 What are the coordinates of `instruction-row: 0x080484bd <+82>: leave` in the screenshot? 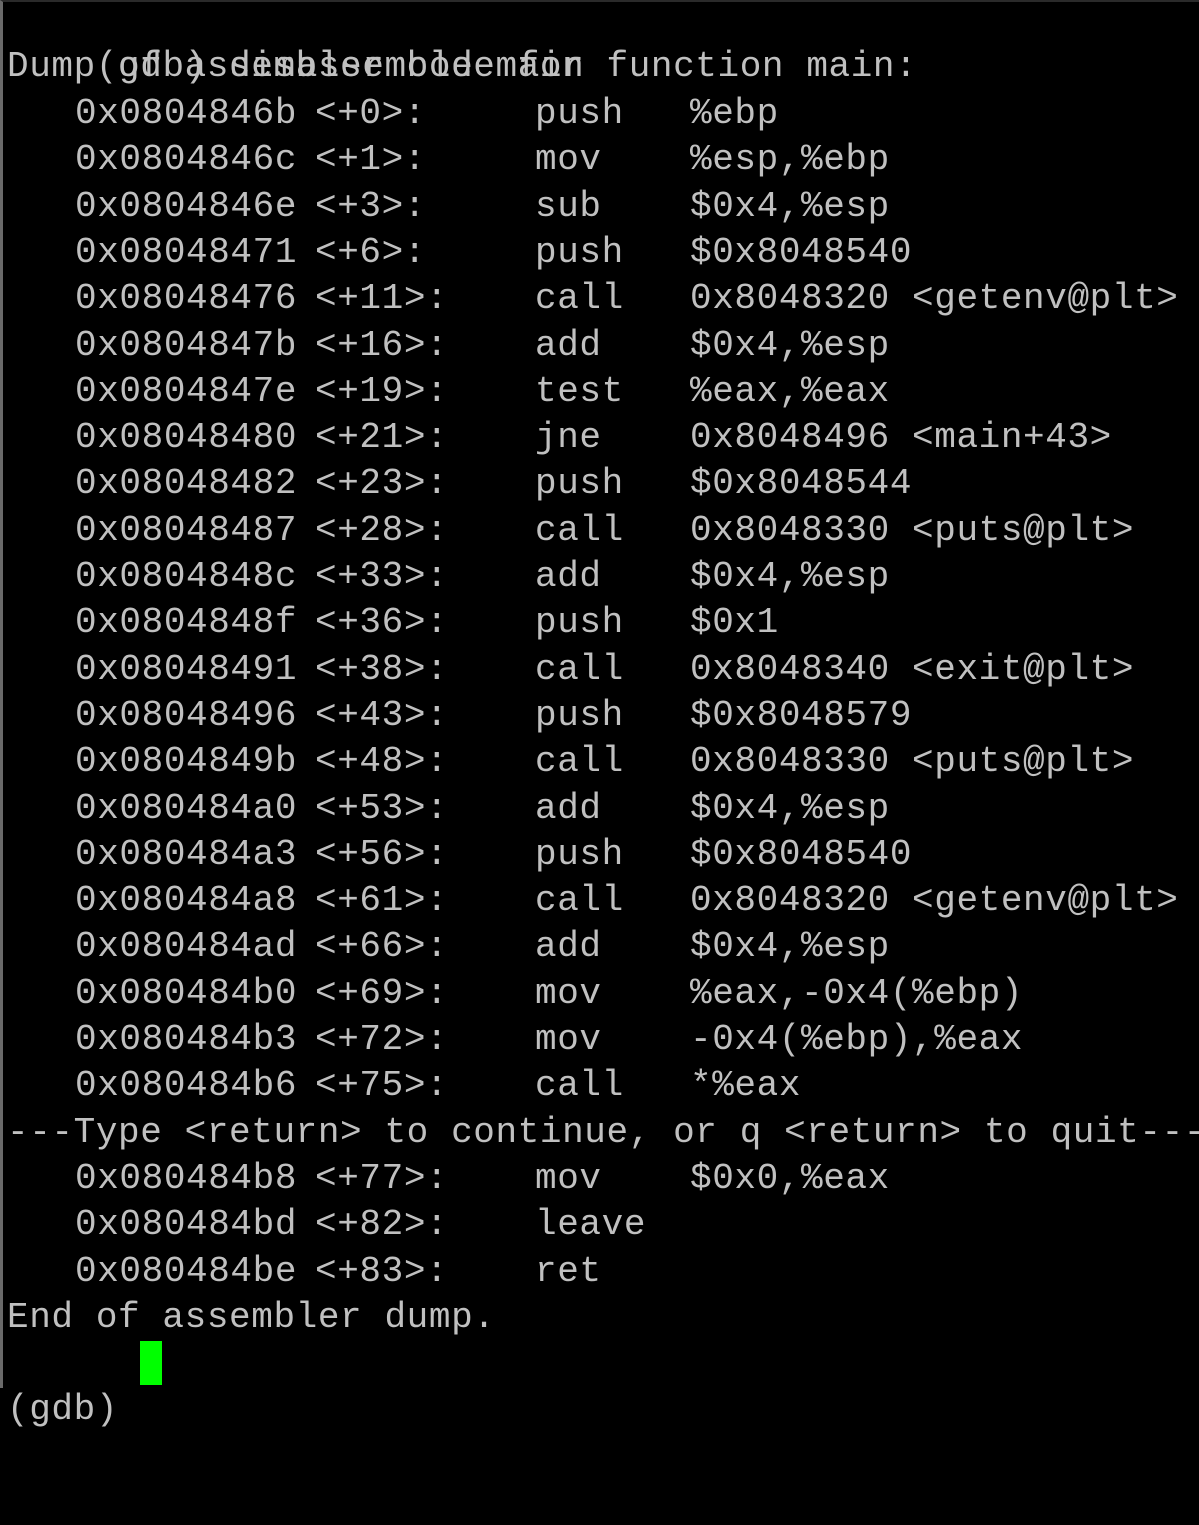 It's located at (602, 1225).